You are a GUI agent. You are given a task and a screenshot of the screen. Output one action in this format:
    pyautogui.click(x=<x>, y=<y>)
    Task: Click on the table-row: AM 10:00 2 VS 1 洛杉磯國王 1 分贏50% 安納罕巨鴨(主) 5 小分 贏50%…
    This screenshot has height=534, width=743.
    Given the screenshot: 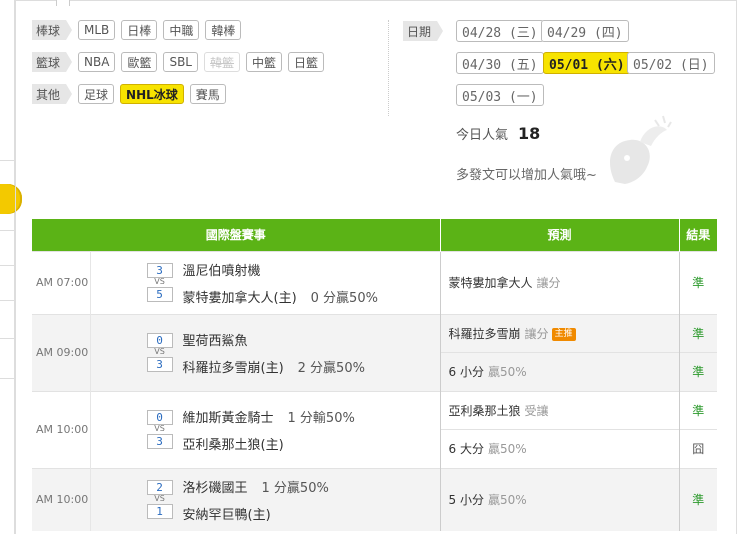 What is the action you would take?
    pyautogui.click(x=374, y=499)
    